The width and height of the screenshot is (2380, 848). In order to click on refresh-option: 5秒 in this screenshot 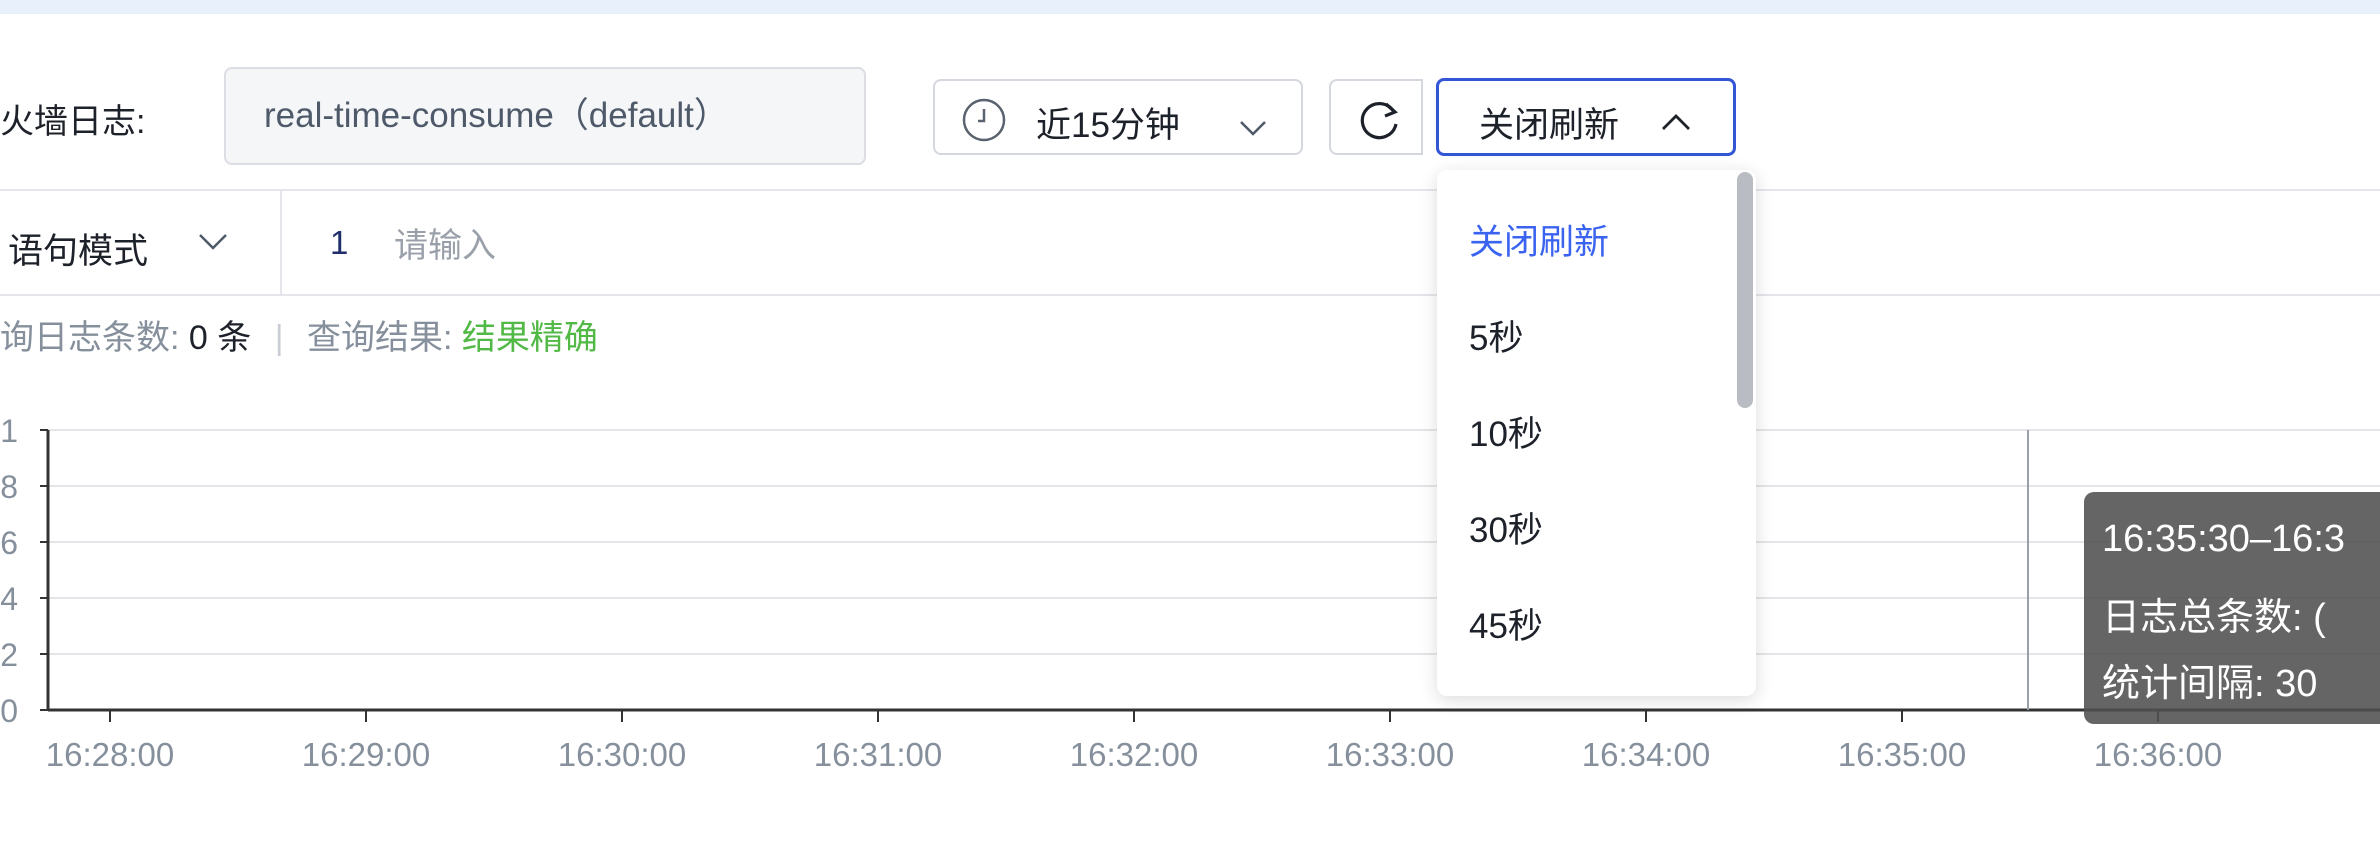, I will do `click(1496, 335)`.